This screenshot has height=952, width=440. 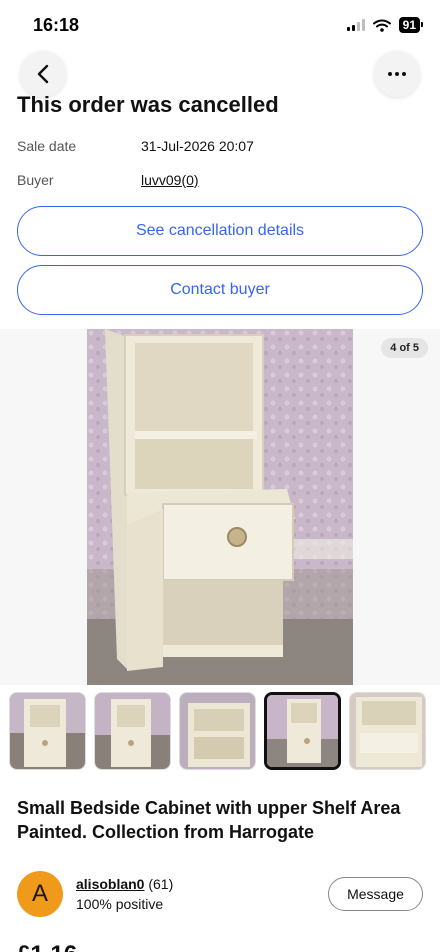 What do you see at coordinates (220, 290) in the screenshot?
I see `contact-buyer-button: Contact buyer` at bounding box center [220, 290].